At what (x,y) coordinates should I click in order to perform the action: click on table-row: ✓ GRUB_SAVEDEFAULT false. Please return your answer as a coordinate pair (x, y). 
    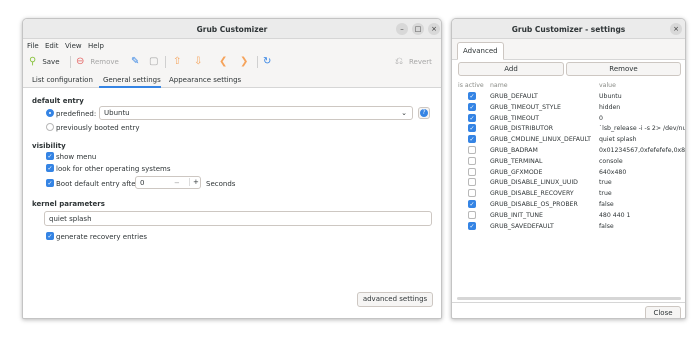
    Looking at the image, I should click on (568, 226).